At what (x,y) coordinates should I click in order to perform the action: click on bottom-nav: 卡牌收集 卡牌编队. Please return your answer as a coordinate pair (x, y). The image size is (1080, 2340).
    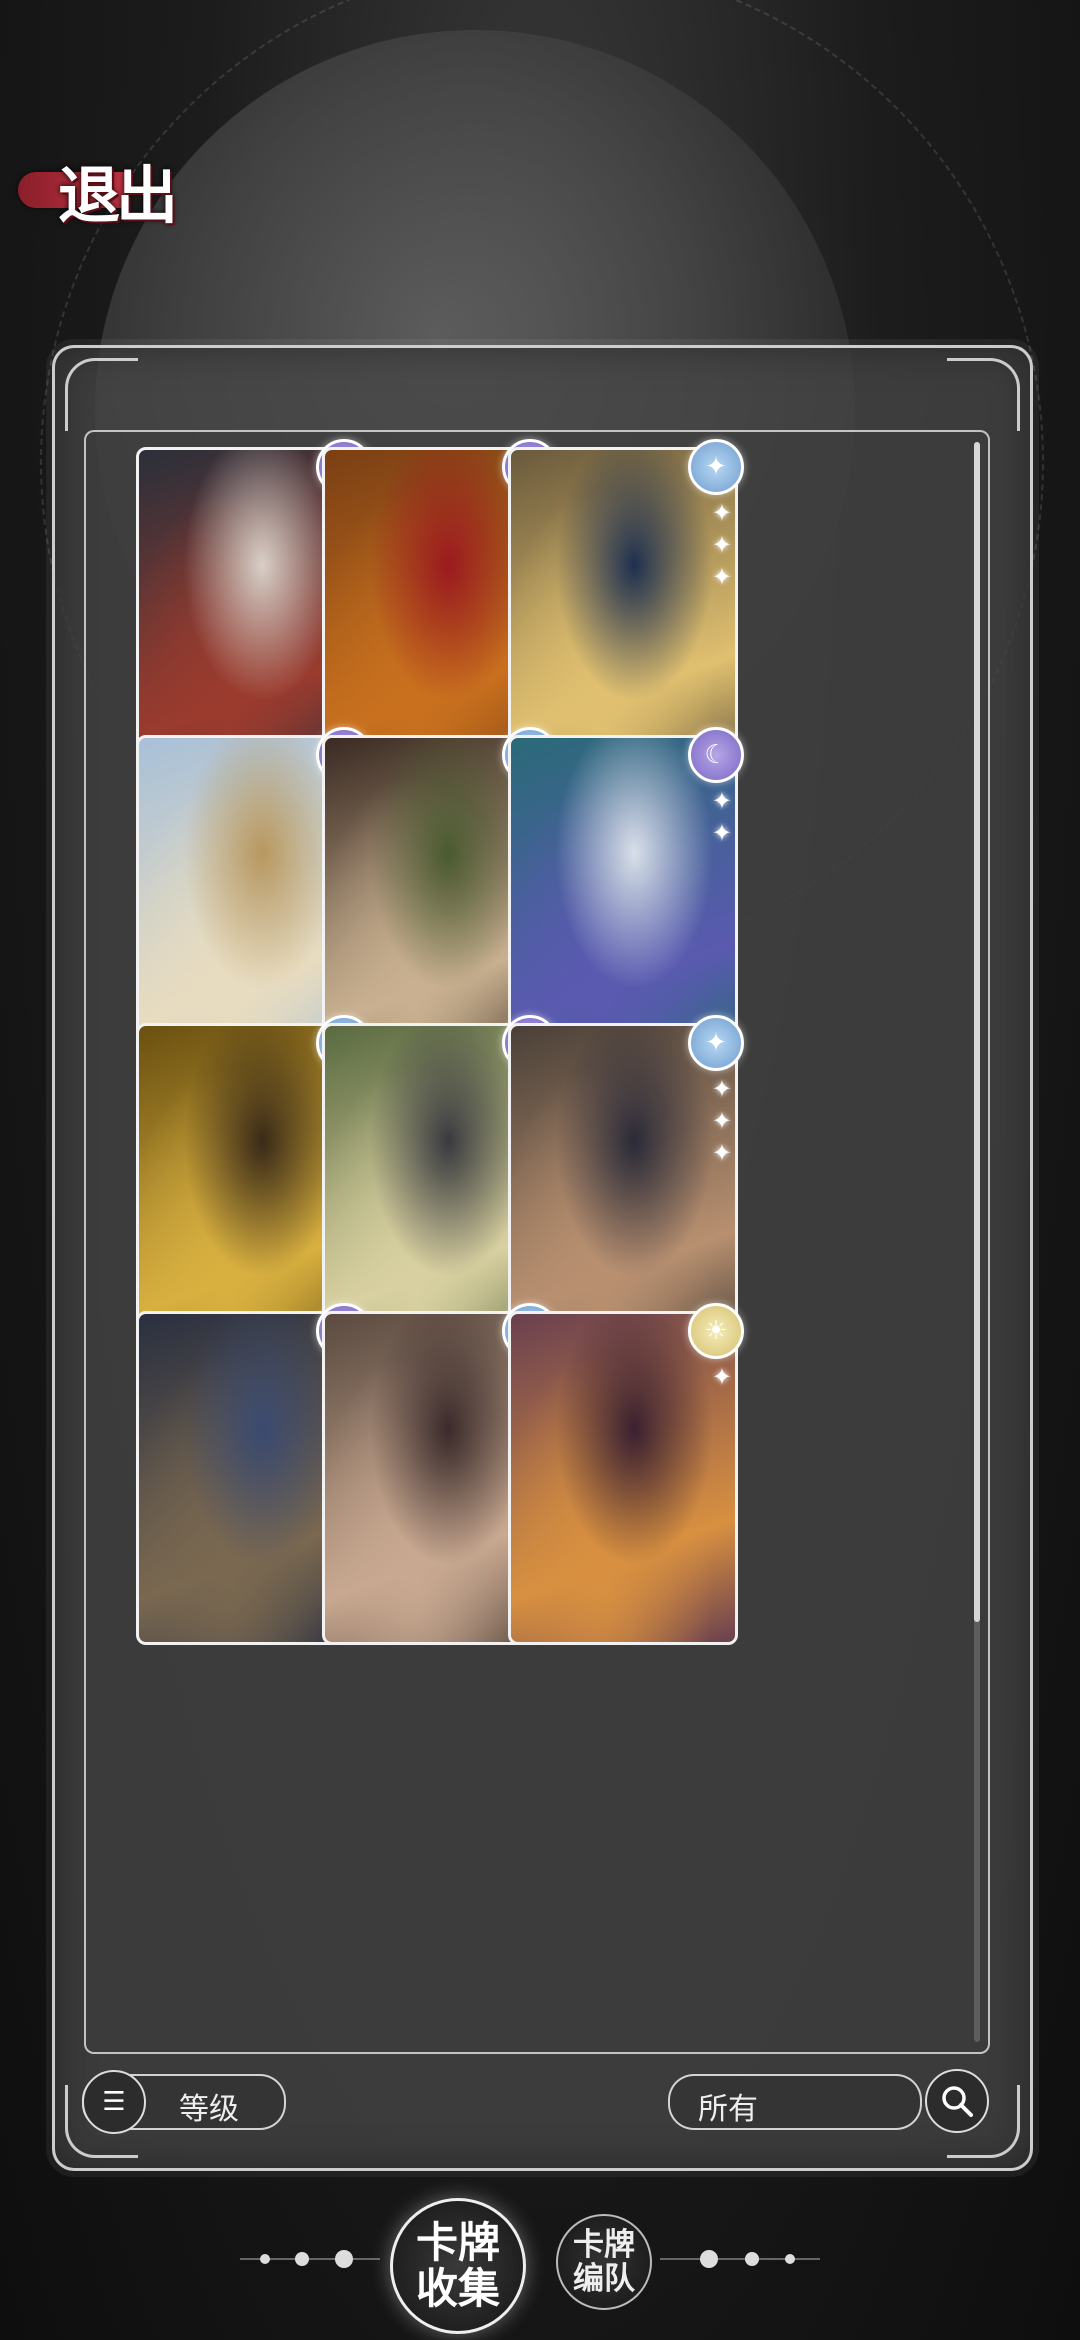
    Looking at the image, I should click on (540, 2265).